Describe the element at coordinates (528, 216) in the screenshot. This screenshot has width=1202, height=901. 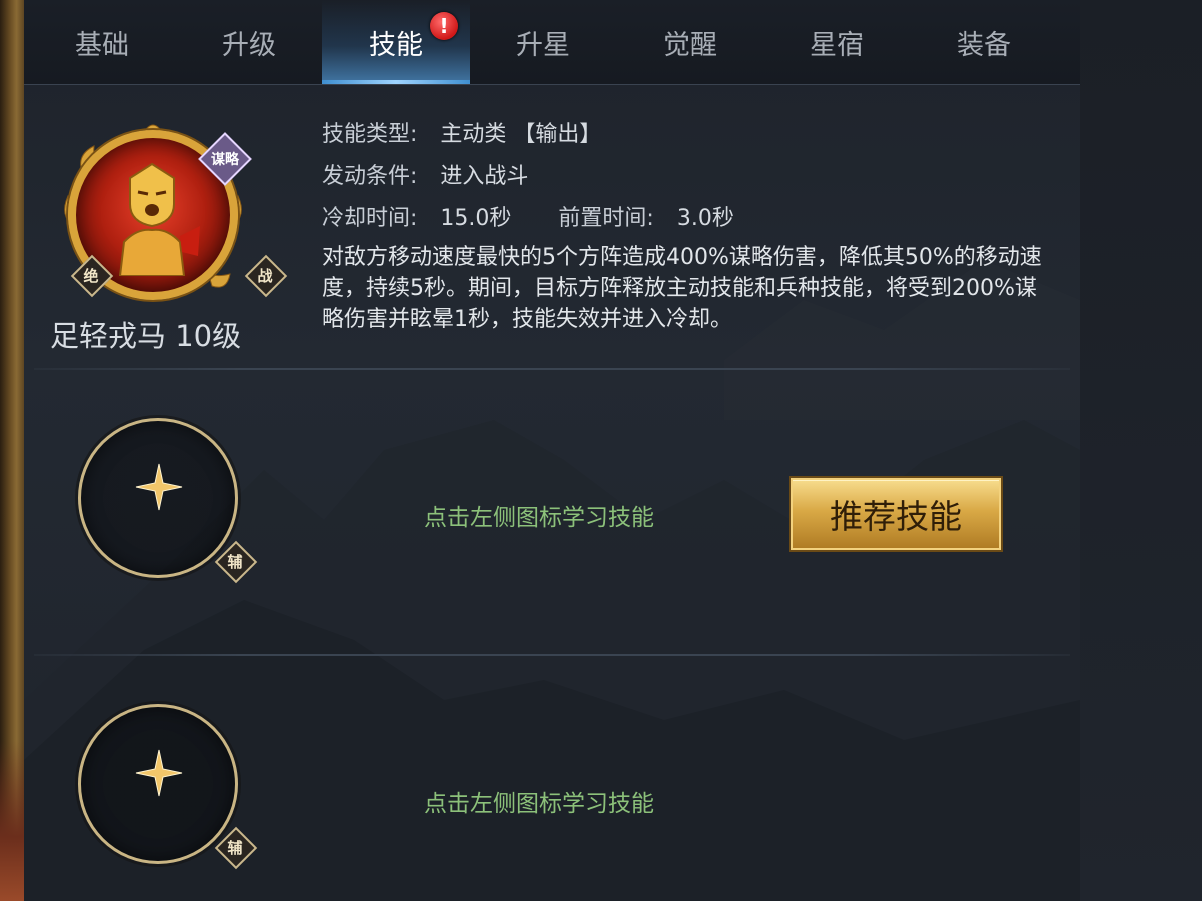
I see `timing-row: 冷却时间: 15.0秒 前置时间: 3.0秒` at that location.